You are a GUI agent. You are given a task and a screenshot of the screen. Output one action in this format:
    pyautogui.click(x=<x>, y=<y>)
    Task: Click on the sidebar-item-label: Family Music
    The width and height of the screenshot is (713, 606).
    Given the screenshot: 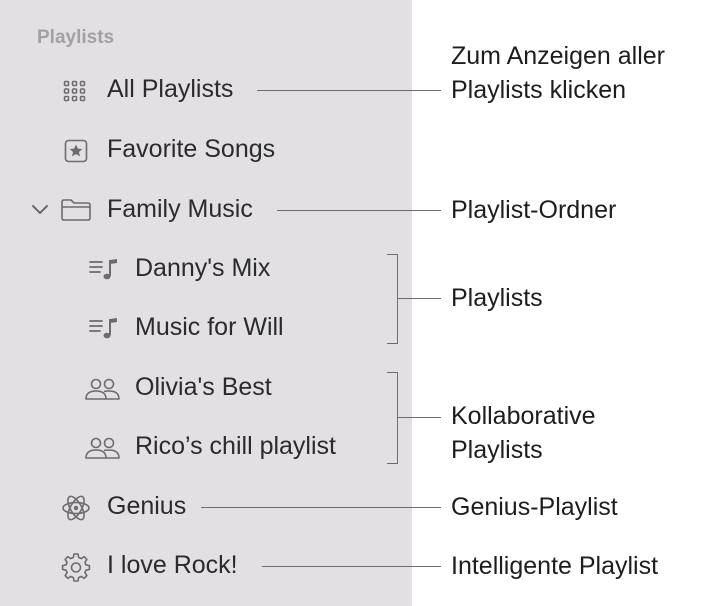 What is the action you would take?
    pyautogui.click(x=180, y=209)
    